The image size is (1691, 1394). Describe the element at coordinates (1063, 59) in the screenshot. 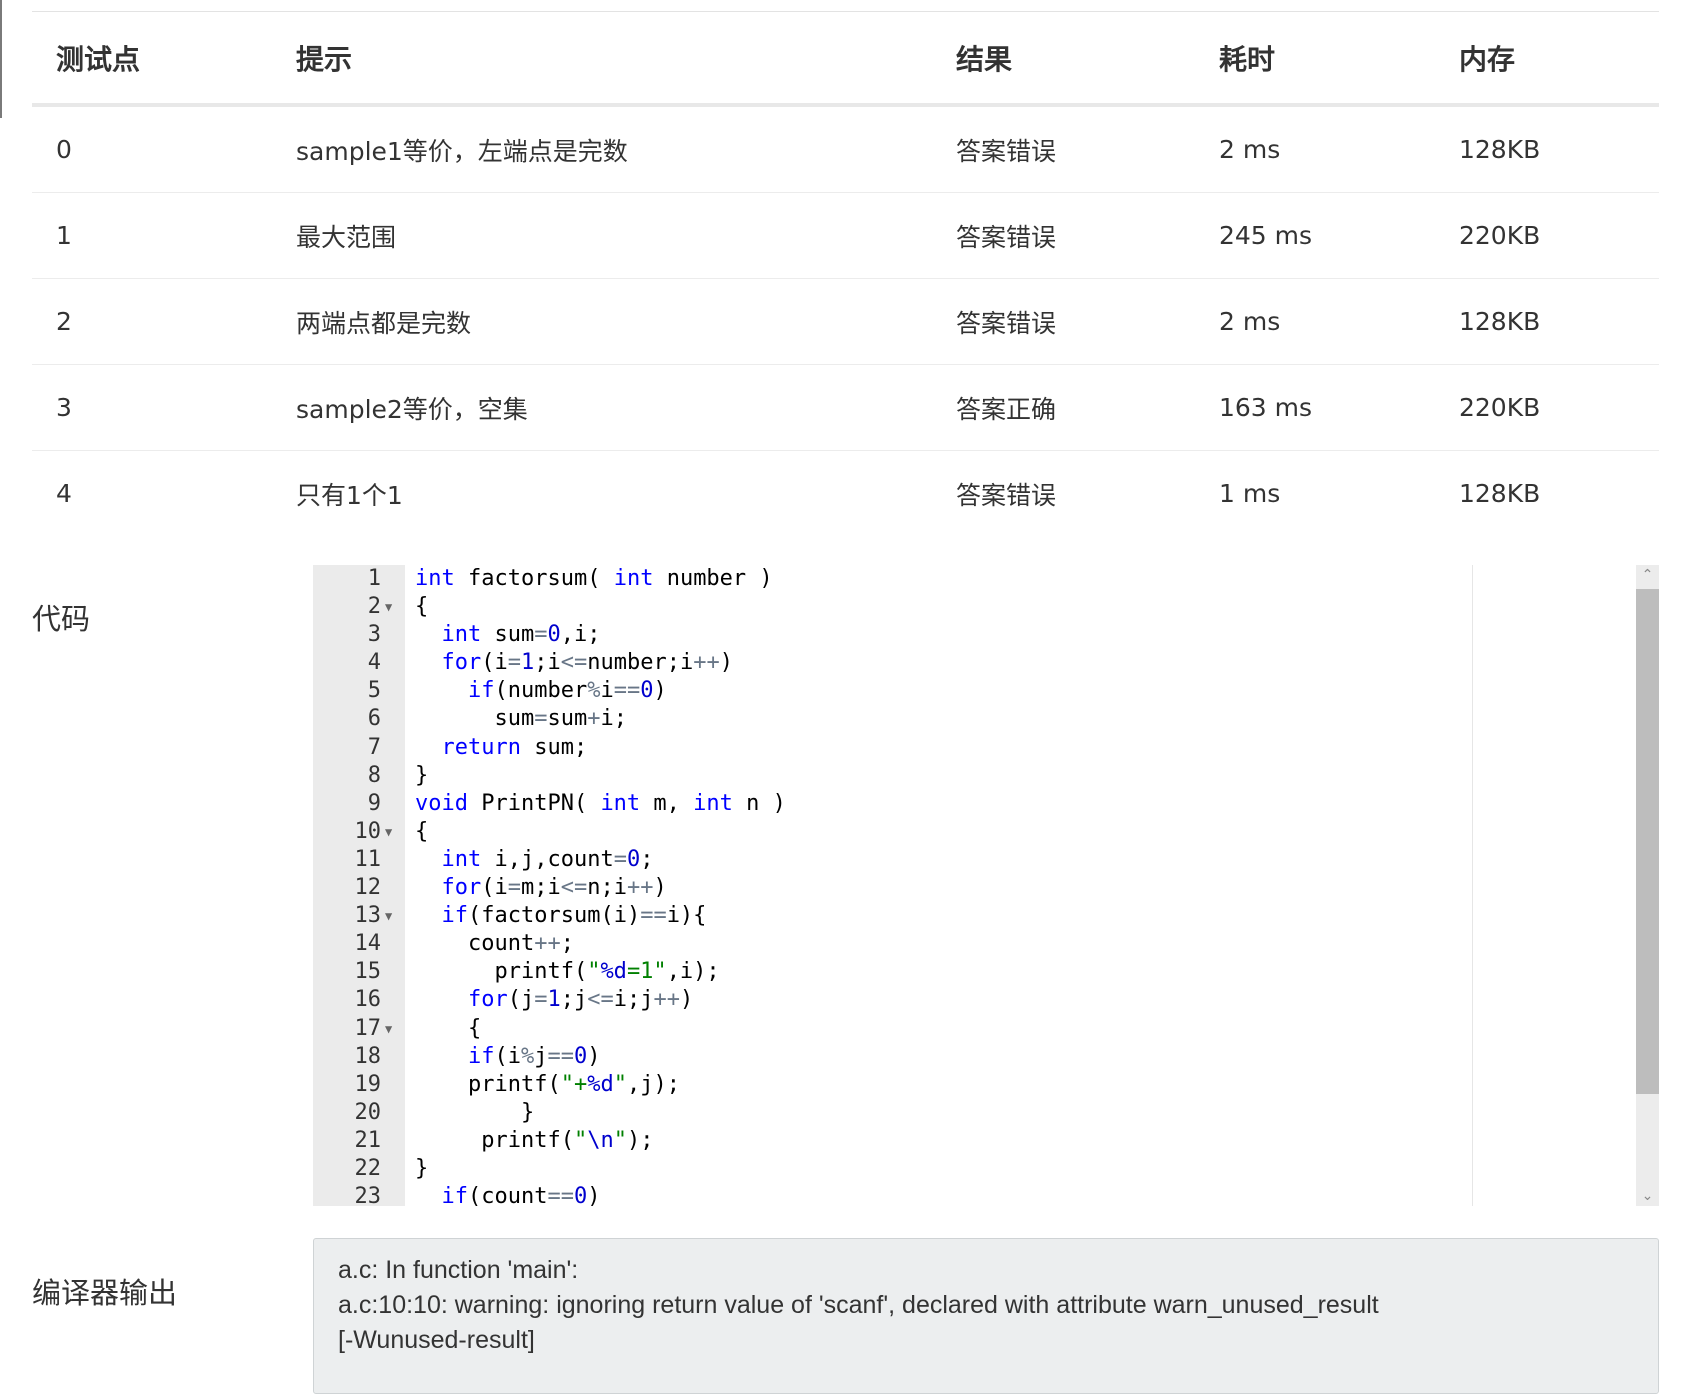

I see `header-result: 结果` at that location.